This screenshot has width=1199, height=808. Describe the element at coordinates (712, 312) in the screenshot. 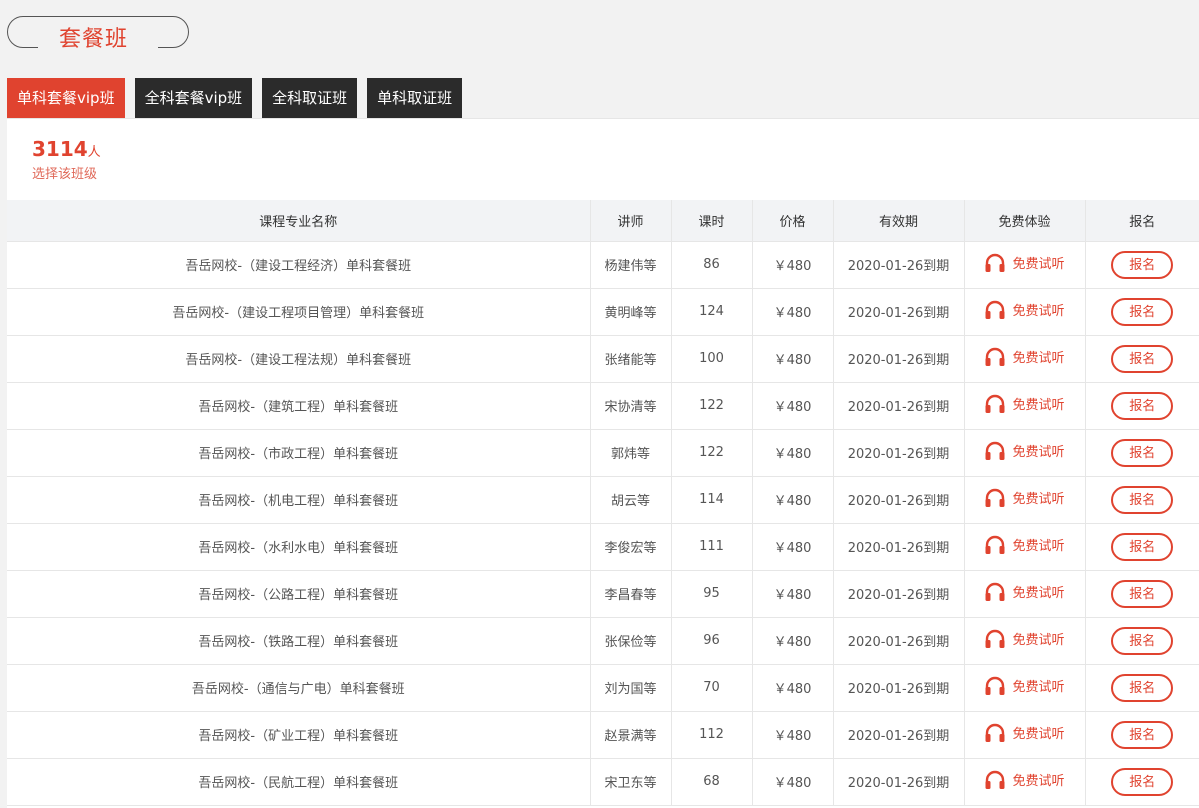

I see `course-hours: 124` at that location.